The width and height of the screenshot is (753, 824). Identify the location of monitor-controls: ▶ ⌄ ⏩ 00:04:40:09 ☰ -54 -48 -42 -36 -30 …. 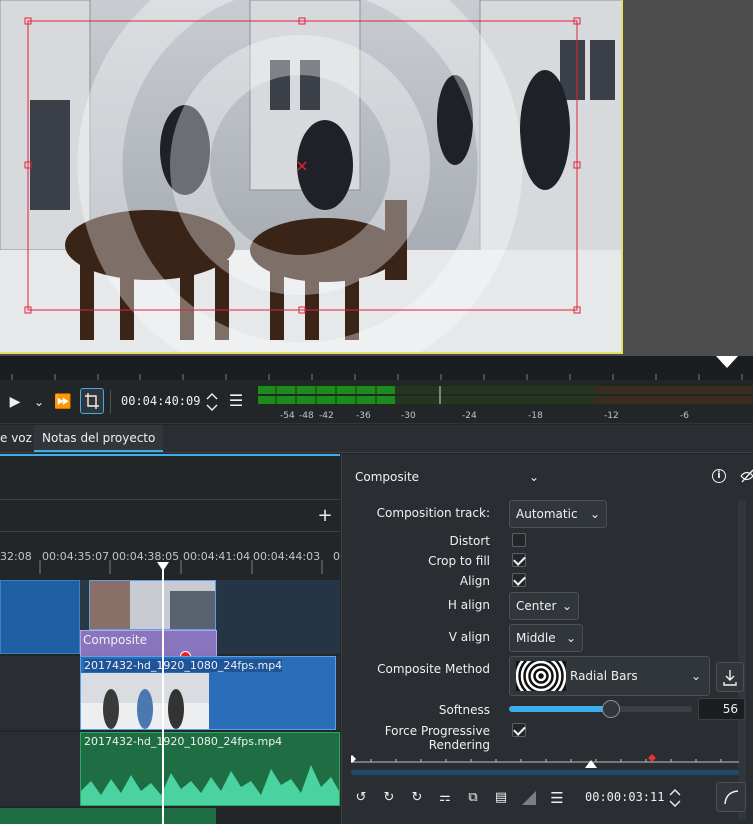
(376, 402).